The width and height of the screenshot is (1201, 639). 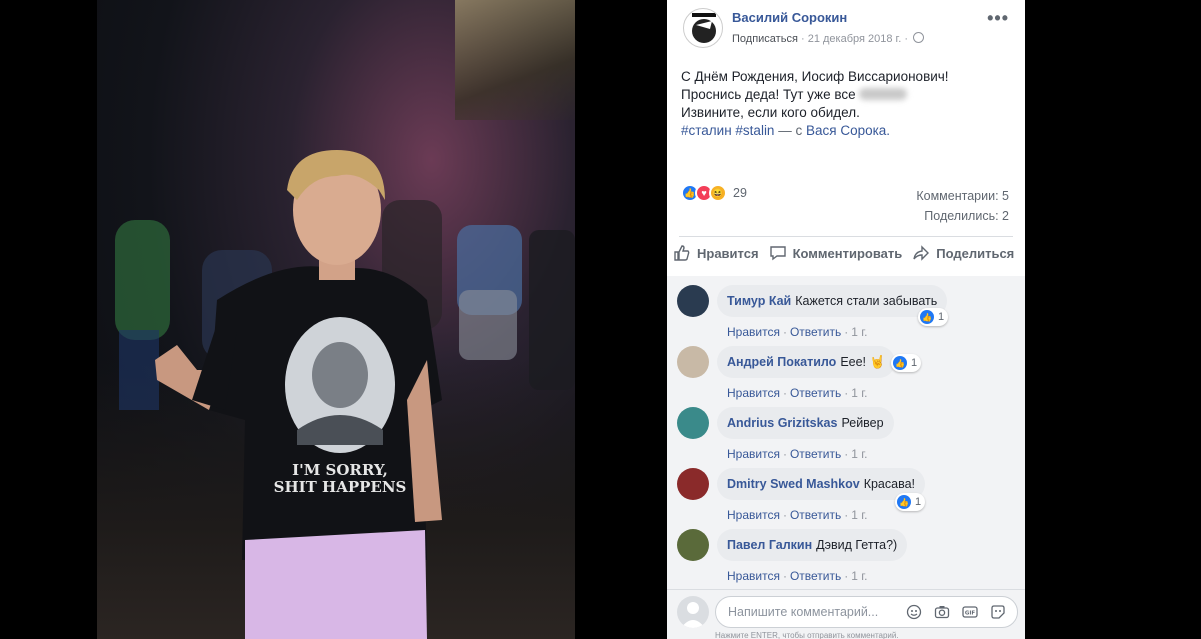 I want to click on like-button: Нравится, so click(x=716, y=253).